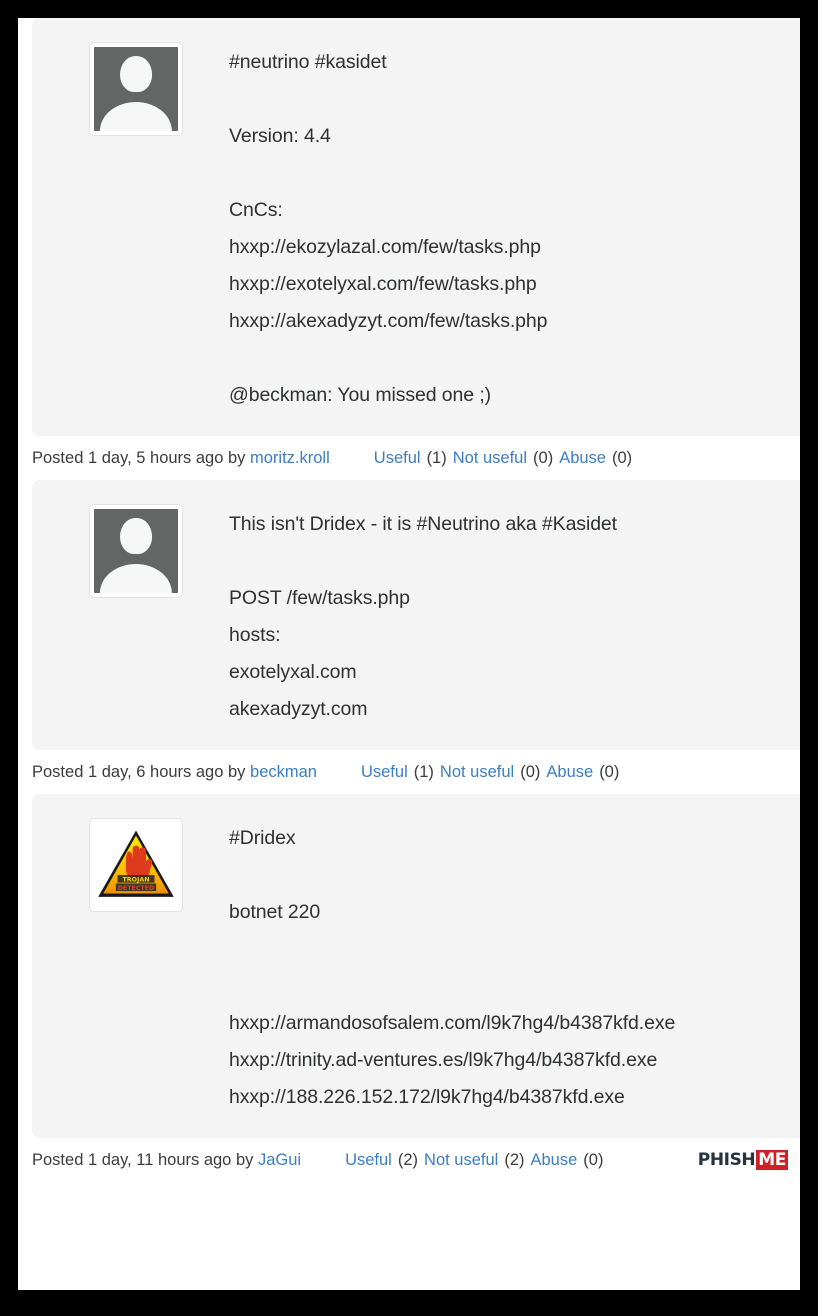 The image size is (818, 1316). Describe the element at coordinates (283, 772) in the screenshot. I see `post-author-link: beckman` at that location.